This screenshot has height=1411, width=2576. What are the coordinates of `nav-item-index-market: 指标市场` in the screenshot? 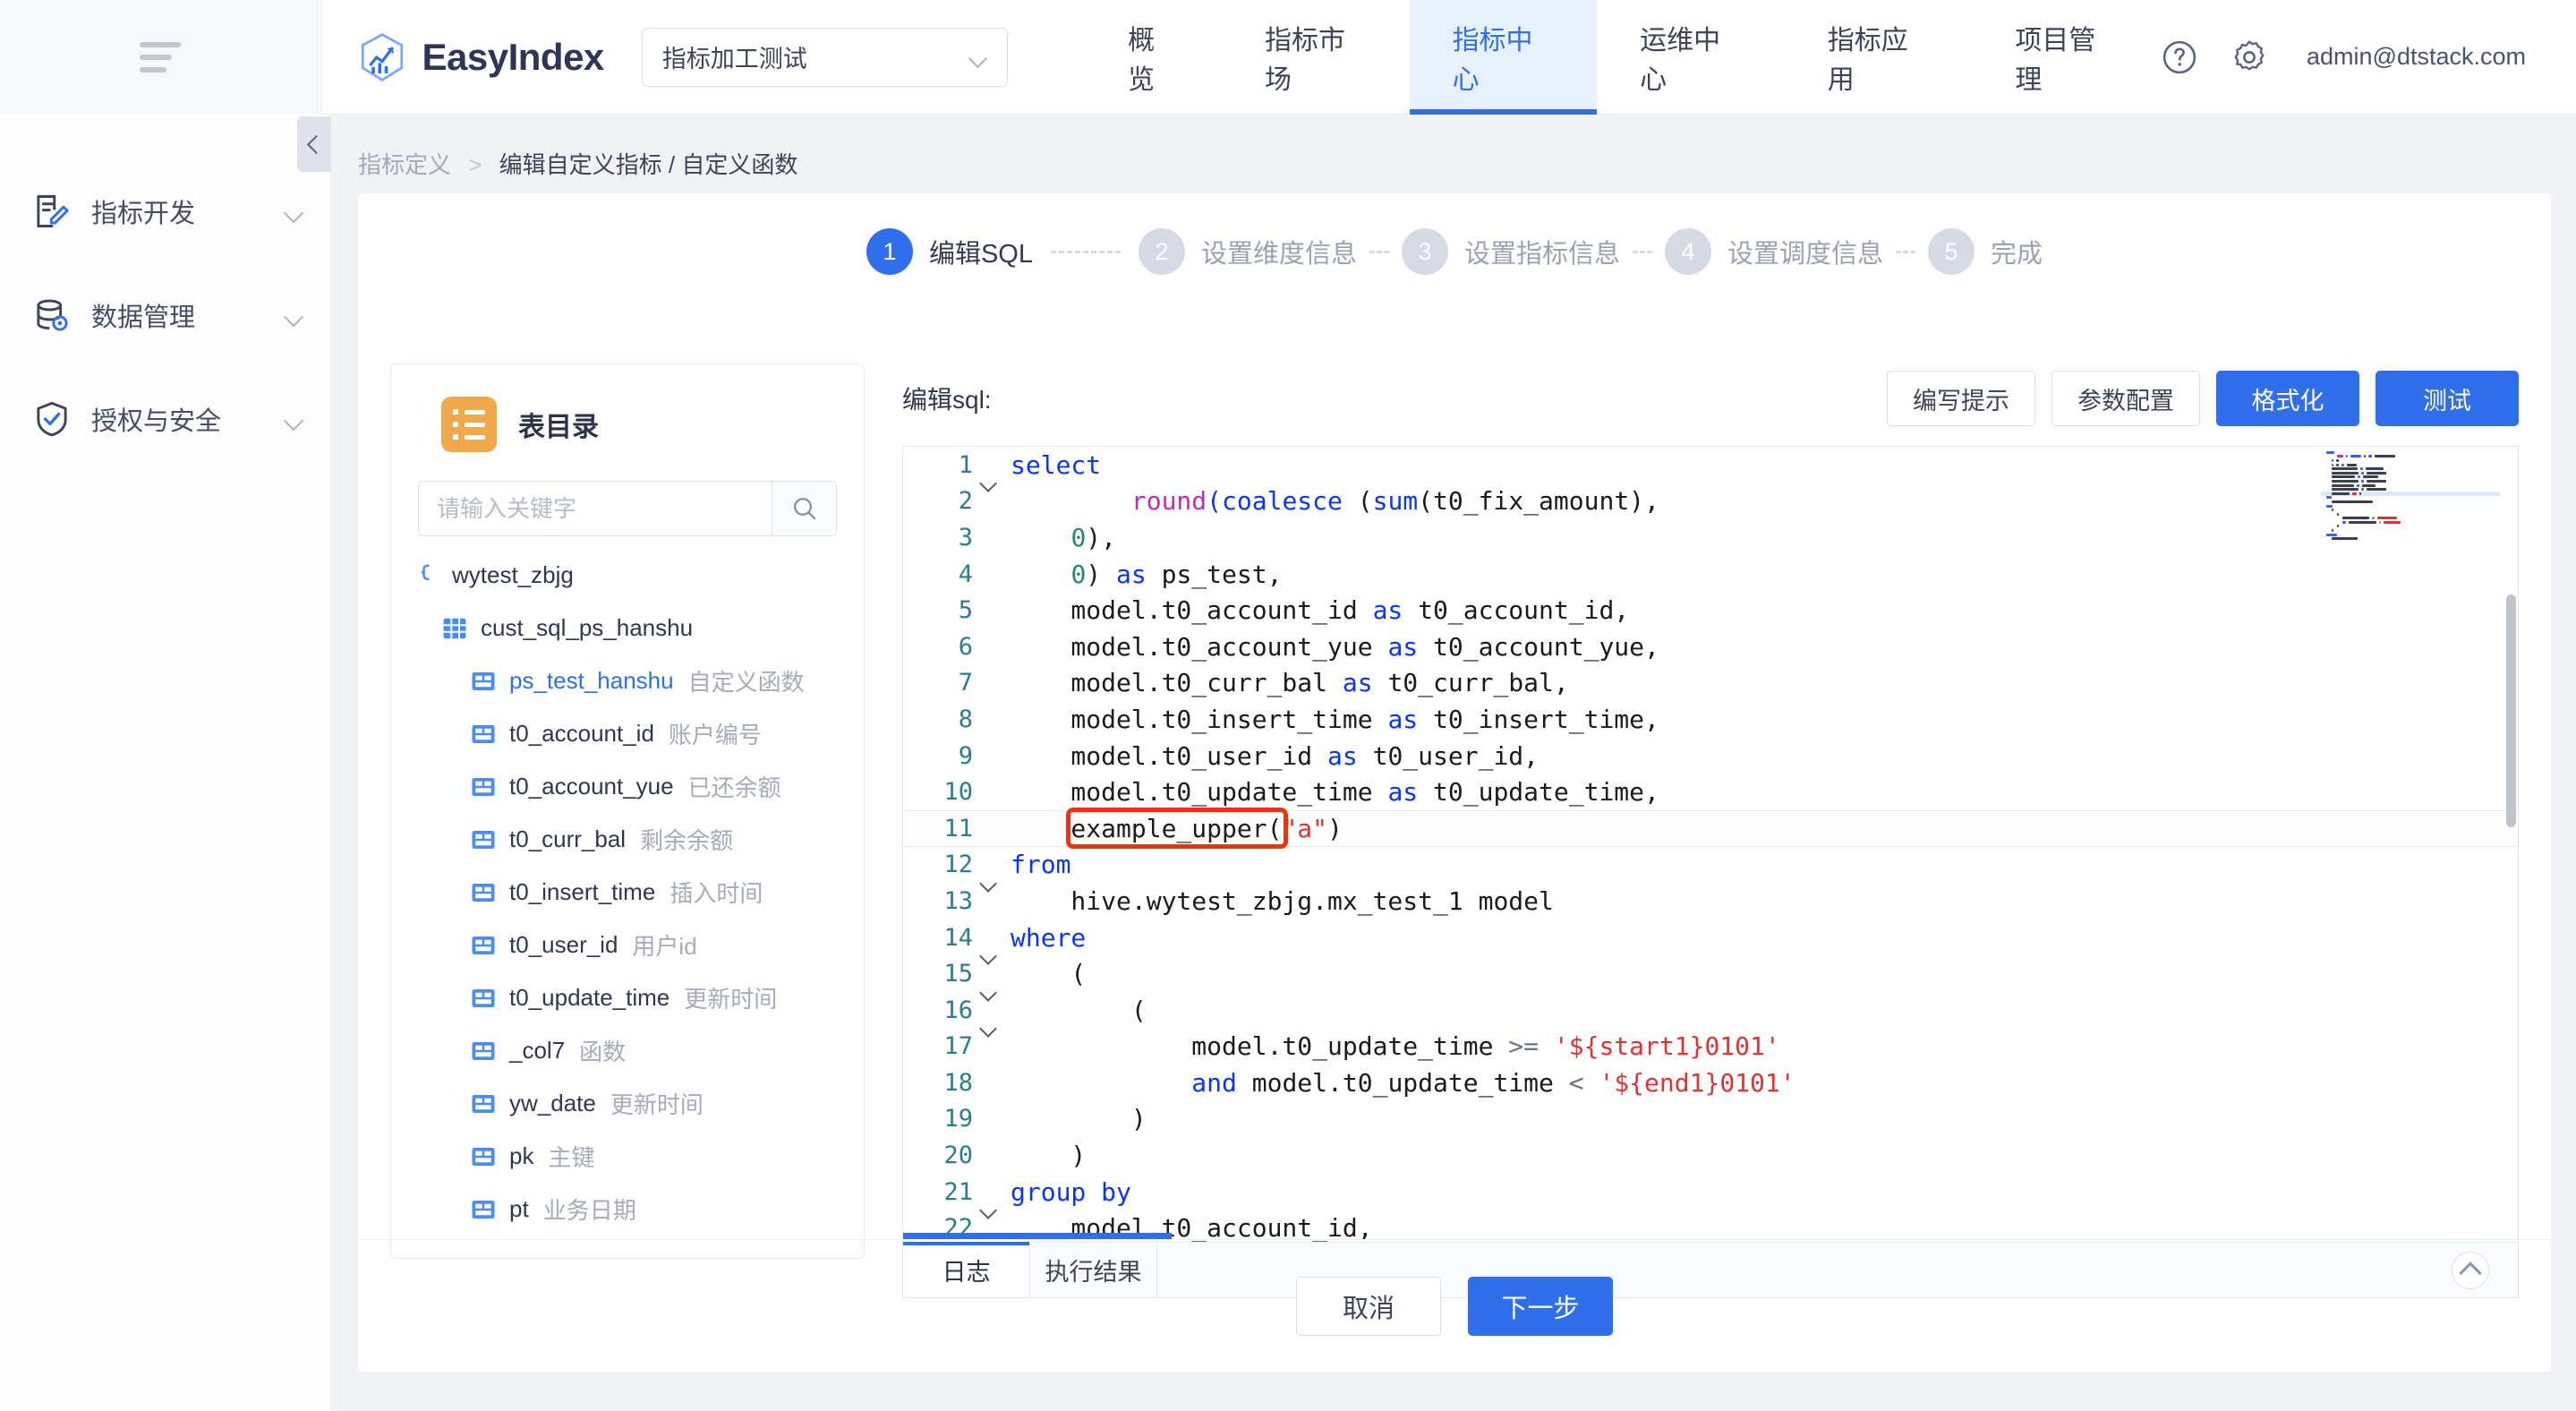 It's located at (1316, 57).